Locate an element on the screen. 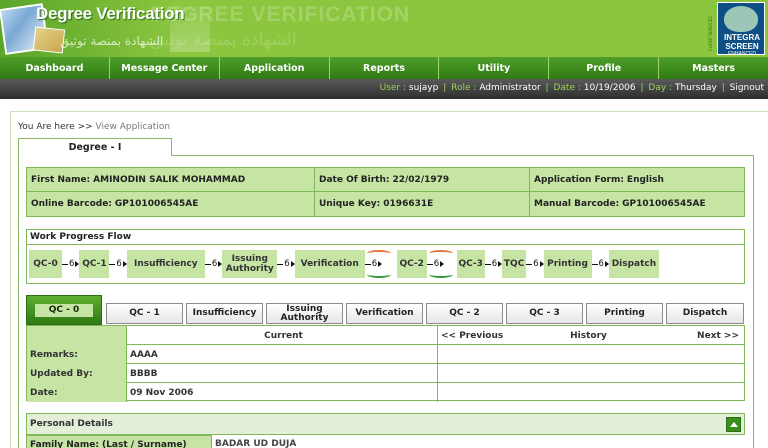 Image resolution: width=768 pixels, height=448 pixels. flow-node-qc2: QC-2 is located at coordinates (411, 264).